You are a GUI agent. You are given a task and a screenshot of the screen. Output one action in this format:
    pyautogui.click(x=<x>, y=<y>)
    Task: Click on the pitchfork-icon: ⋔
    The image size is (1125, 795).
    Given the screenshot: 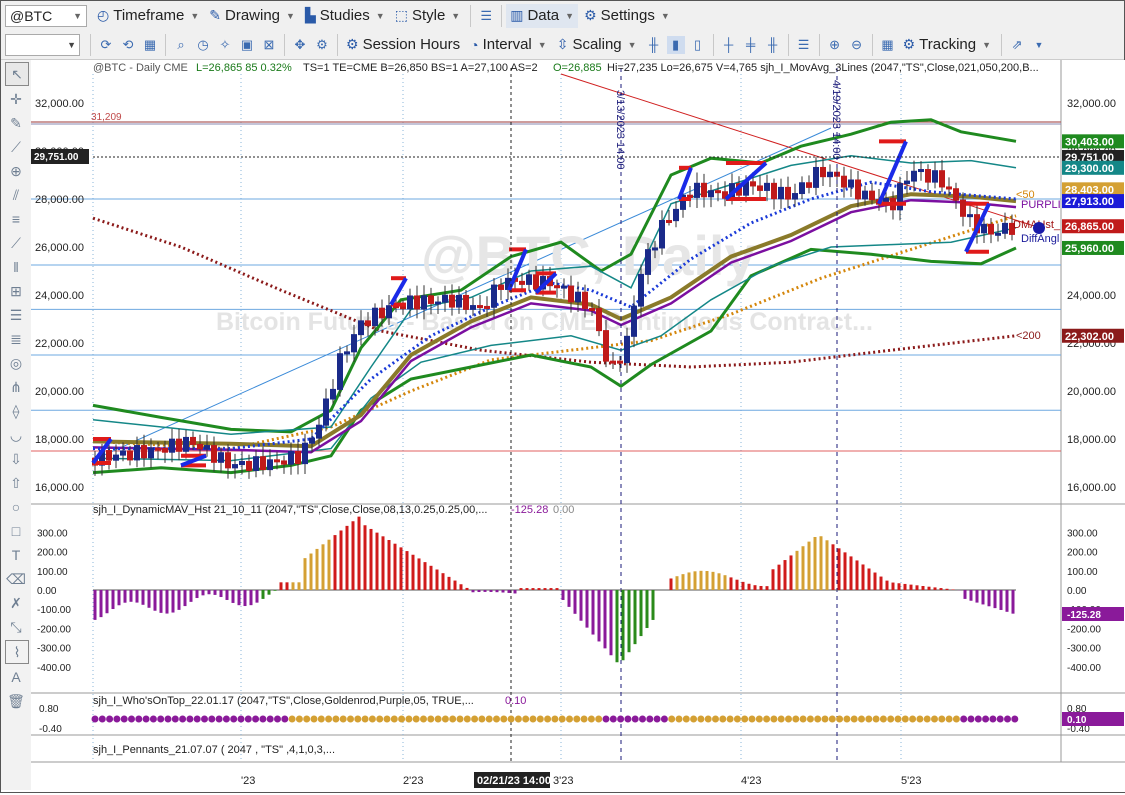 What is the action you would take?
    pyautogui.click(x=16, y=387)
    